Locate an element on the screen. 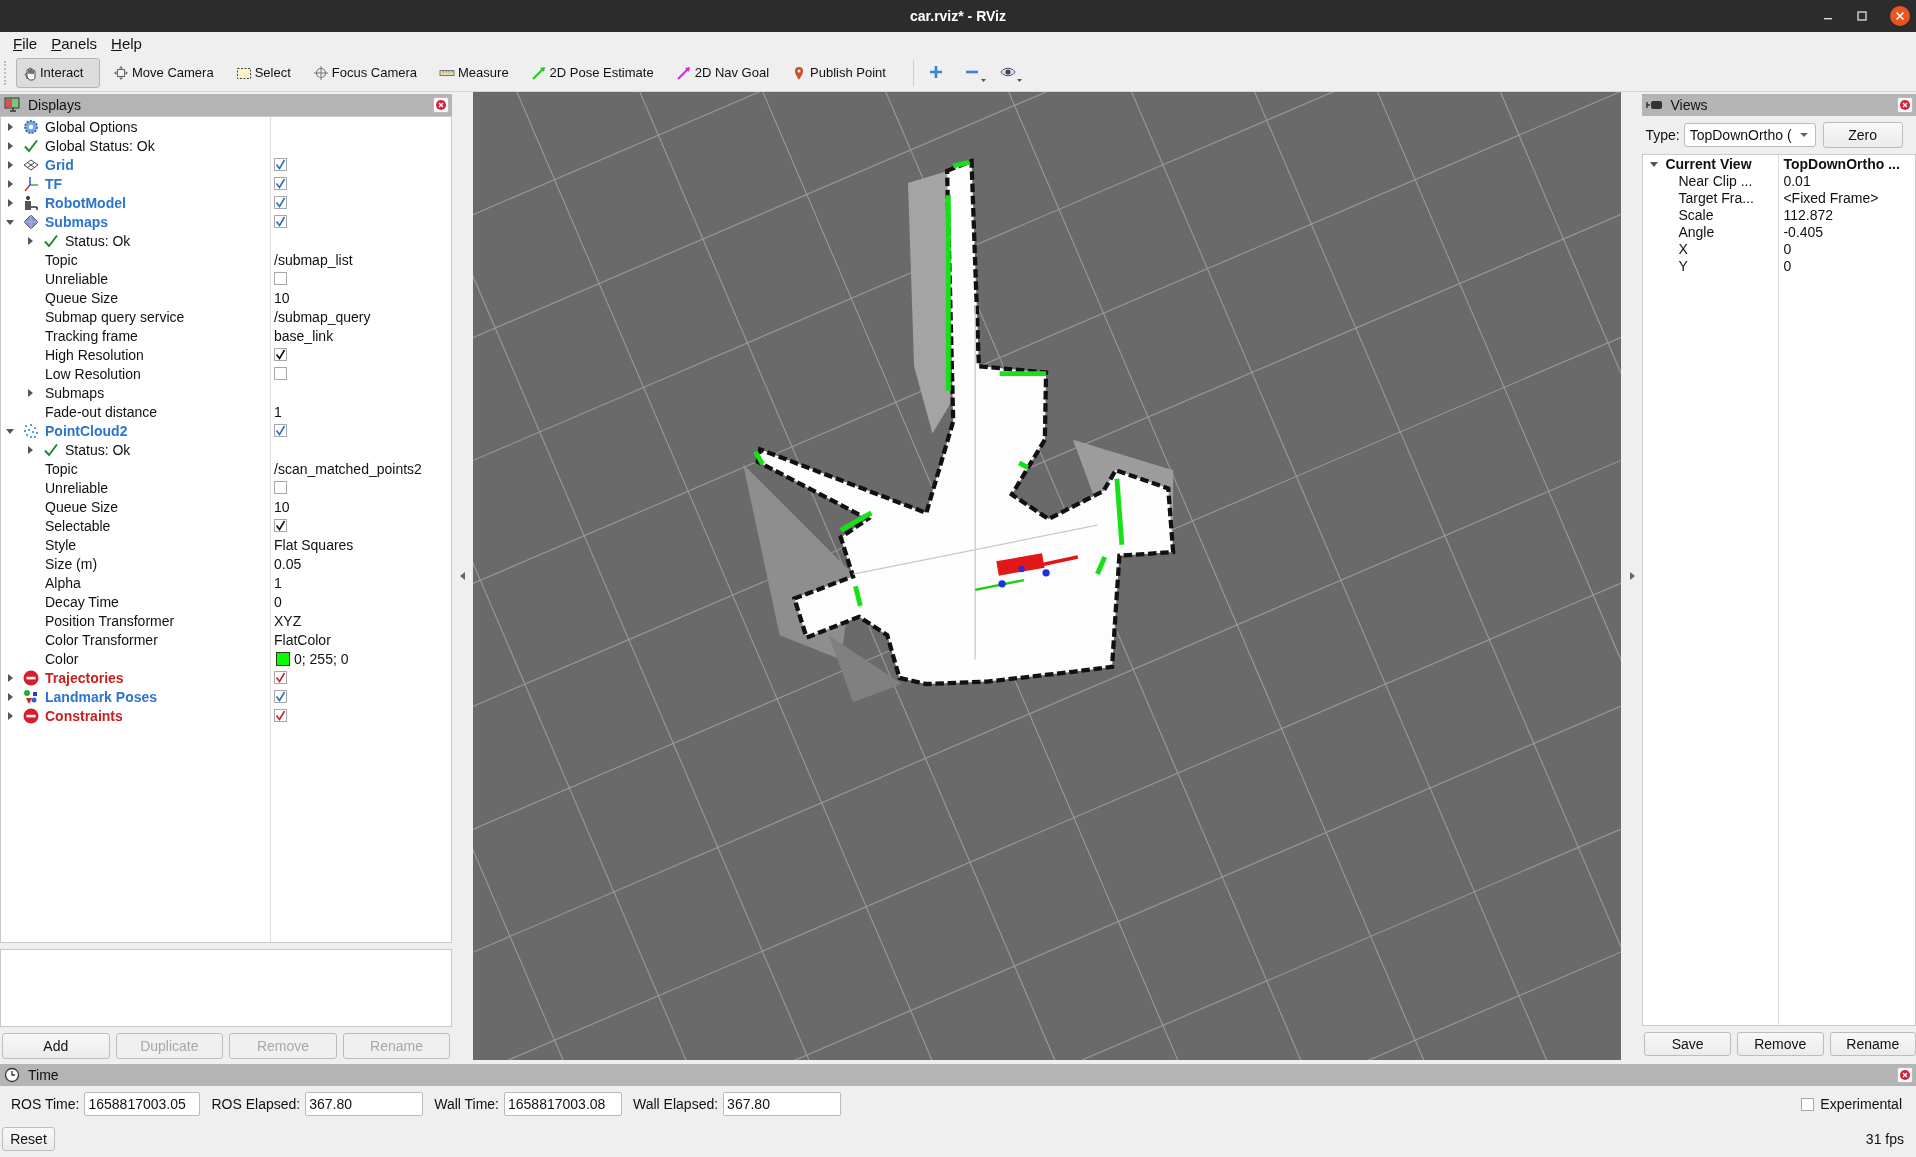 The width and height of the screenshot is (1916, 1157). property-name: Color is located at coordinates (62, 658).